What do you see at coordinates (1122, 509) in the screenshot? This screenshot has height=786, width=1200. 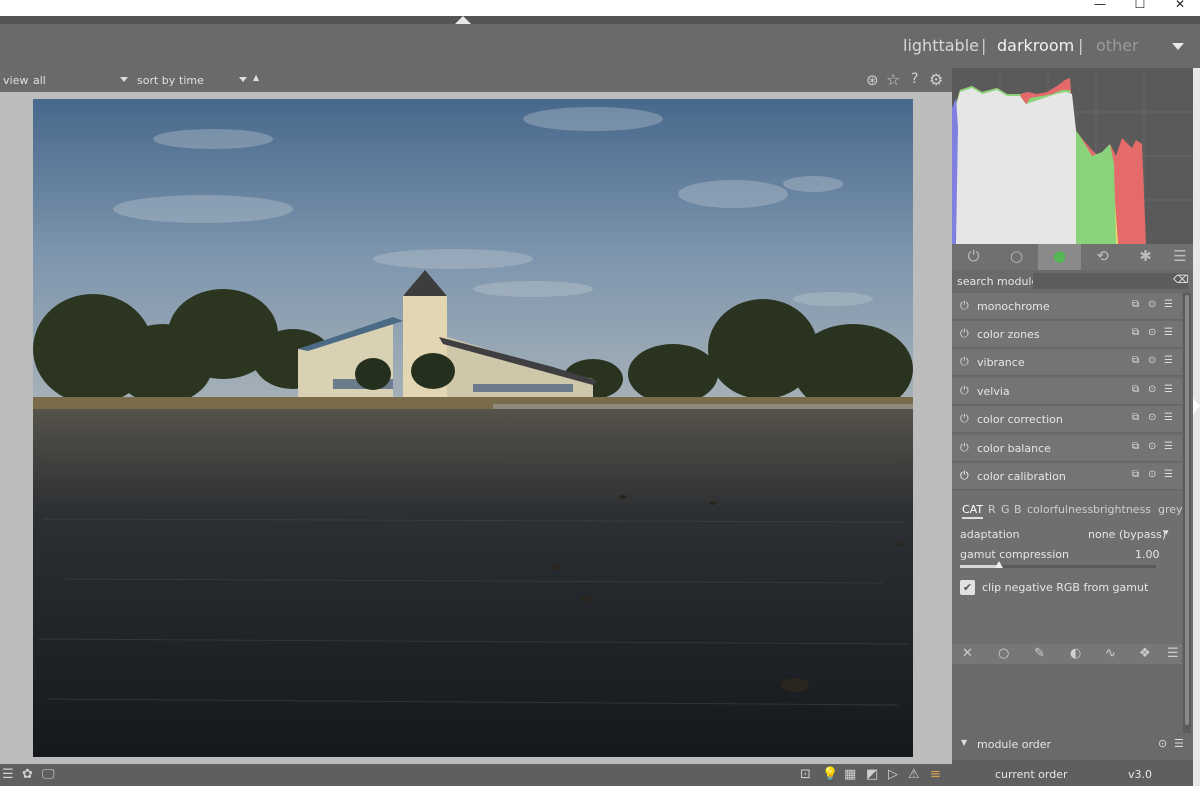 I see `tab-brightness: brightness` at bounding box center [1122, 509].